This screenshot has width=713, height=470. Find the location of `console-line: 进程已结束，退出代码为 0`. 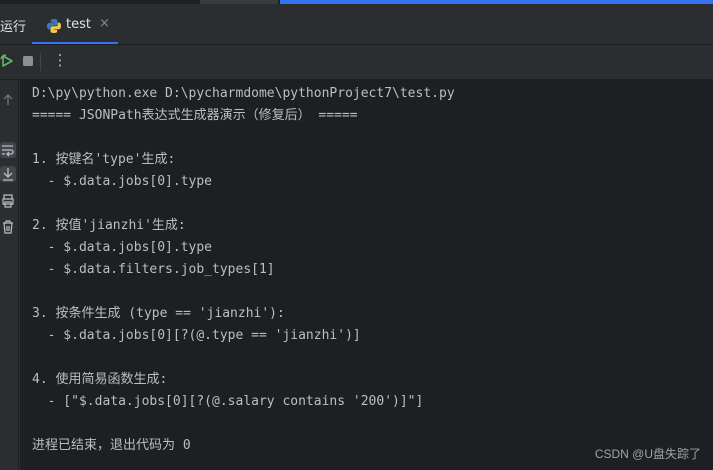

console-line: 进程已结束，退出代码为 0 is located at coordinates (111, 445).